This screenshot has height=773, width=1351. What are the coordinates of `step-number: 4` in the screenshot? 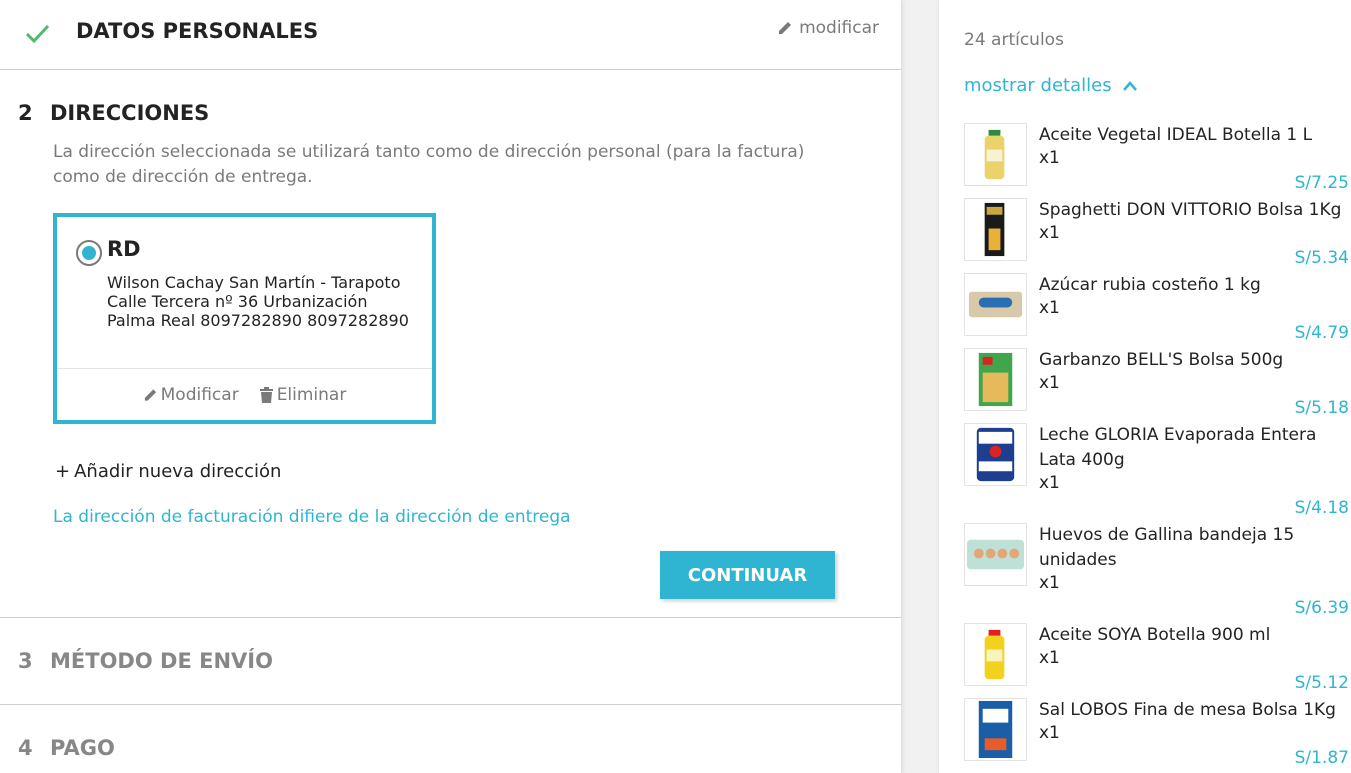 It's located at (25, 748).